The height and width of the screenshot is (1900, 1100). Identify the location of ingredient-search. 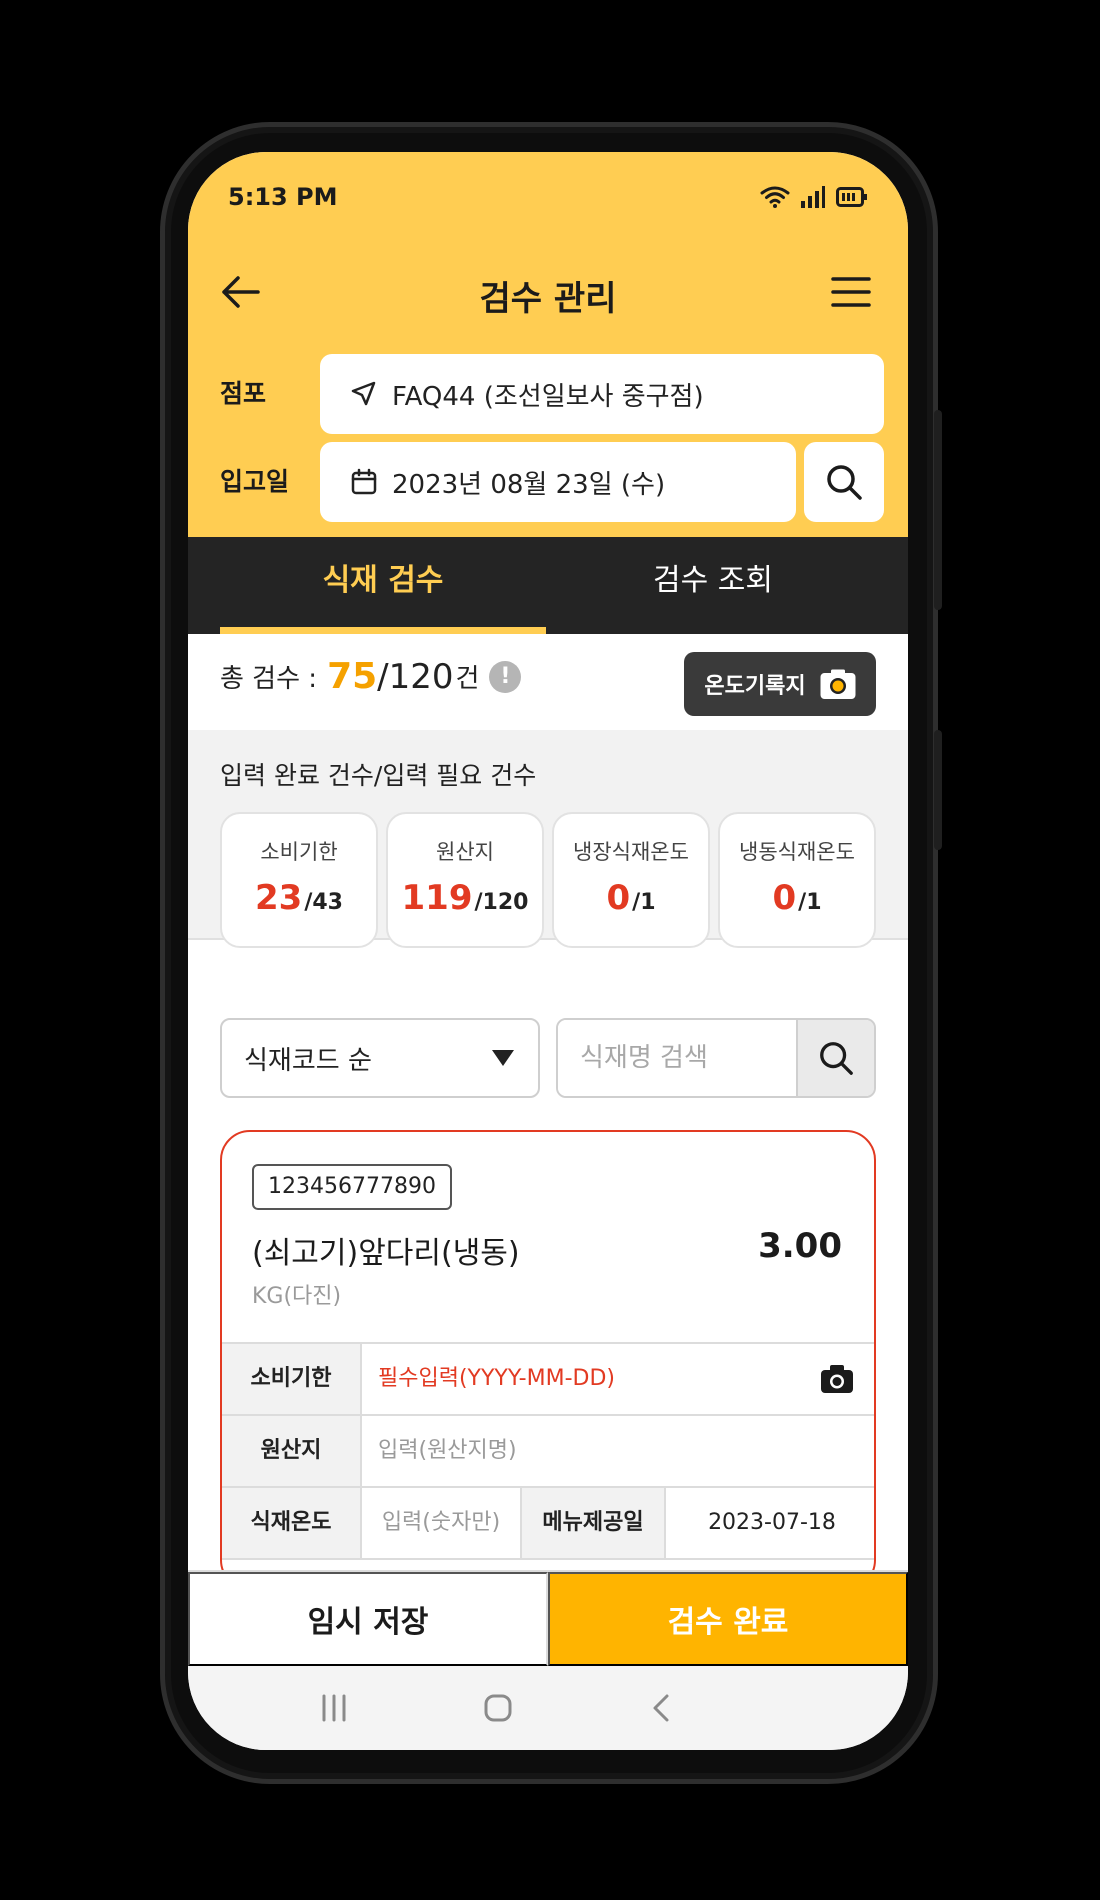
(716, 1058).